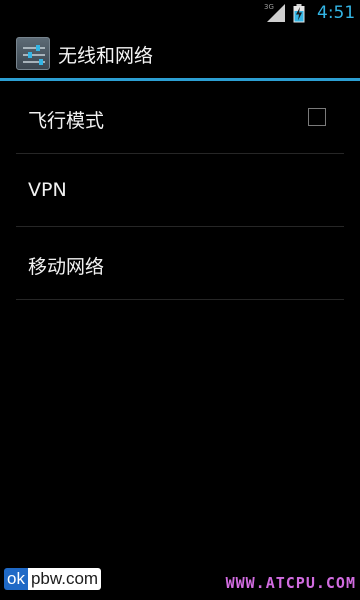 The image size is (360, 600). Describe the element at coordinates (336, 13) in the screenshot. I see `clock: 4:51` at that location.